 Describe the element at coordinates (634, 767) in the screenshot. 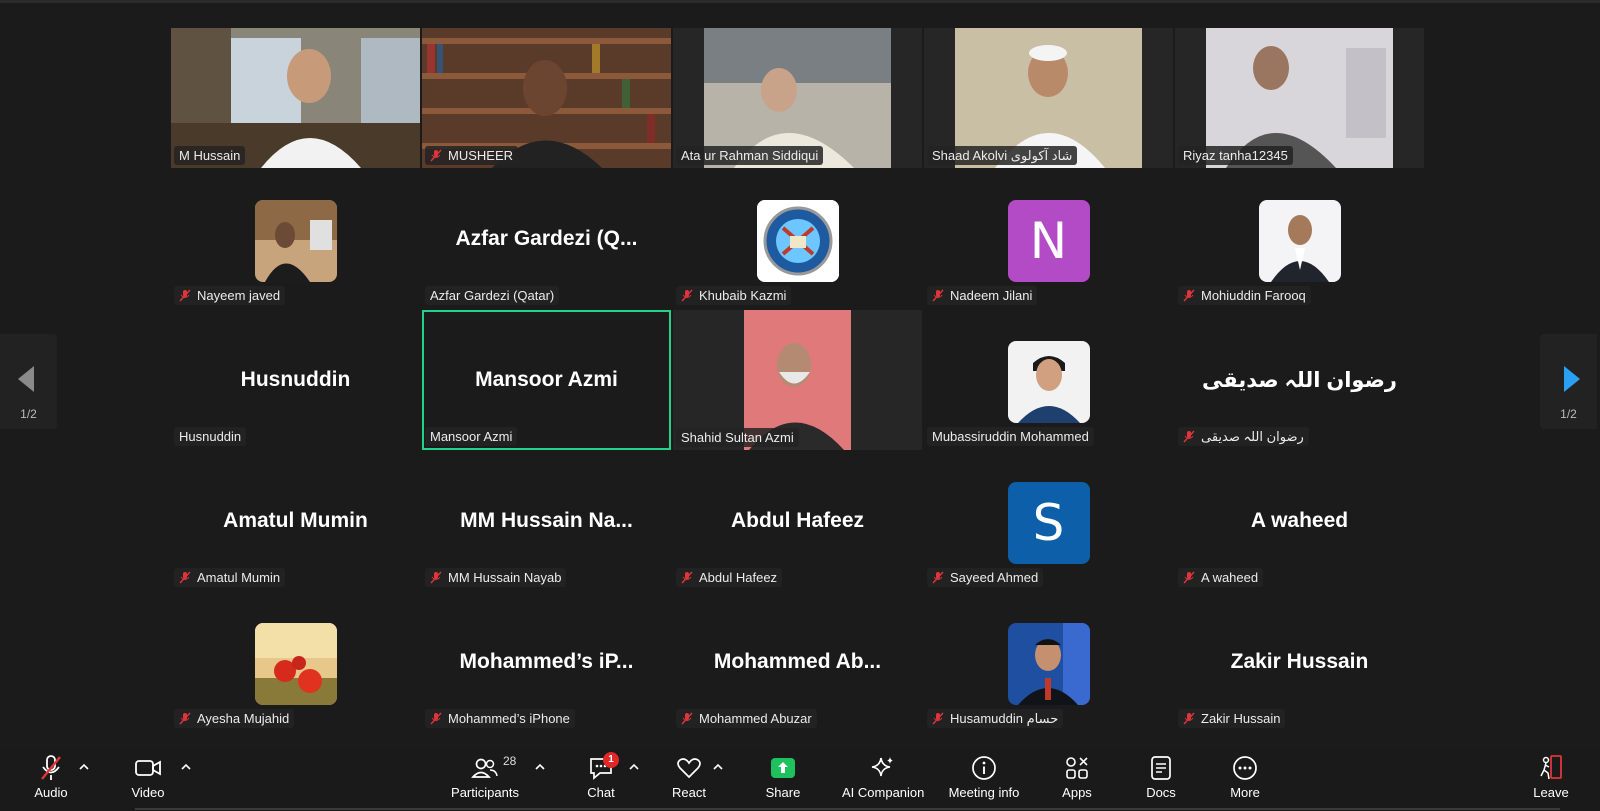

I see `chat-options-chevron-icon` at that location.